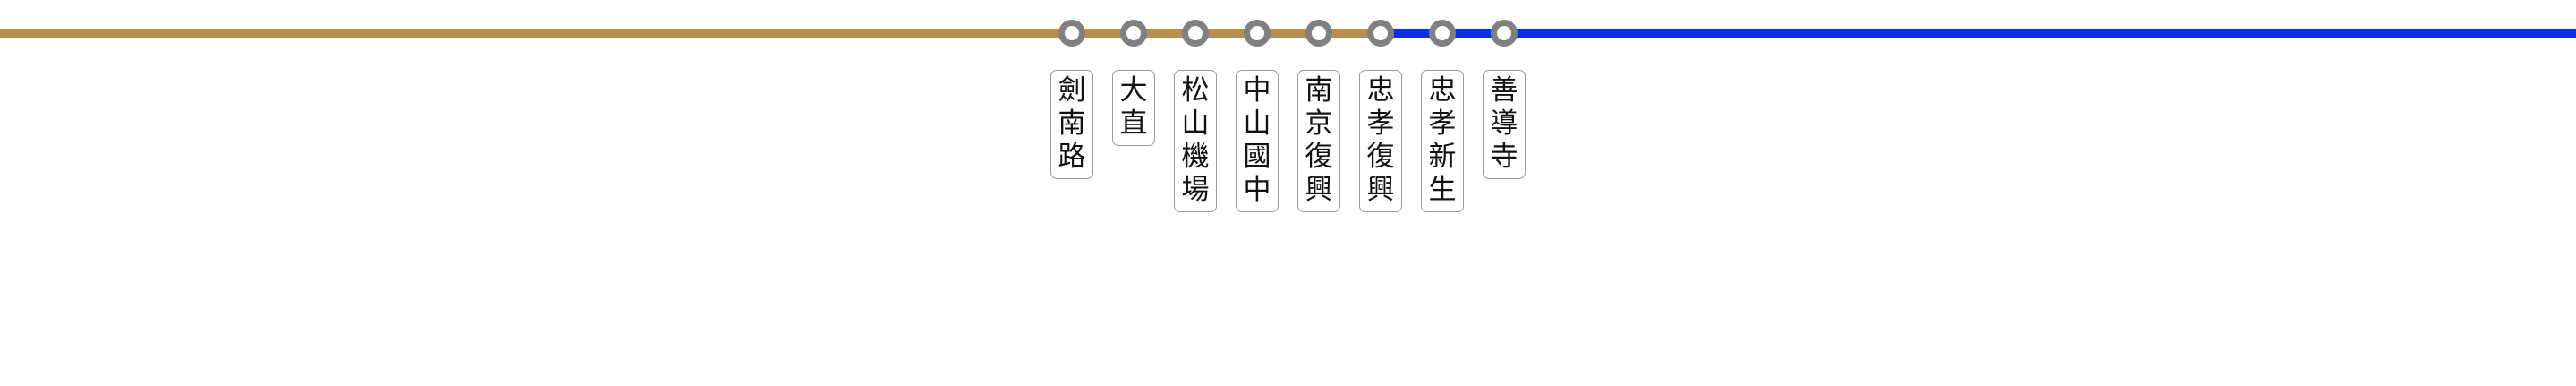  I want to click on station-label-char: 路, so click(1072, 157).